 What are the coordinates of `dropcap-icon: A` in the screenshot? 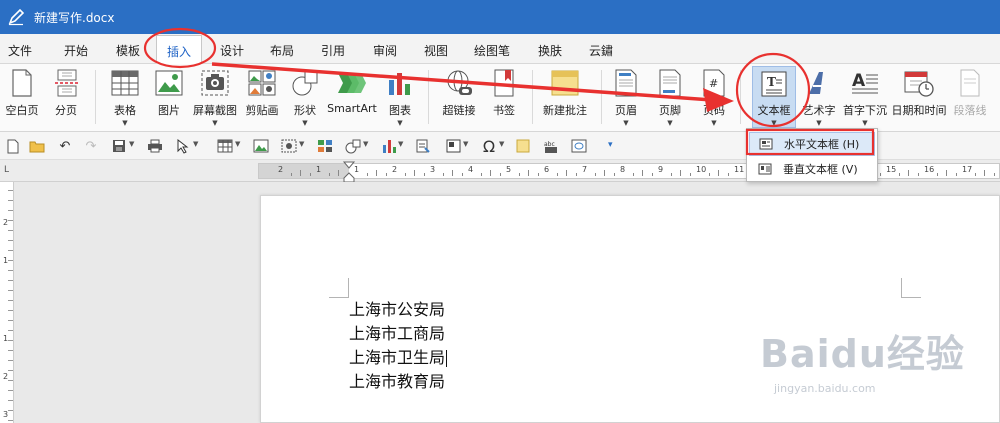 It's located at (865, 83).